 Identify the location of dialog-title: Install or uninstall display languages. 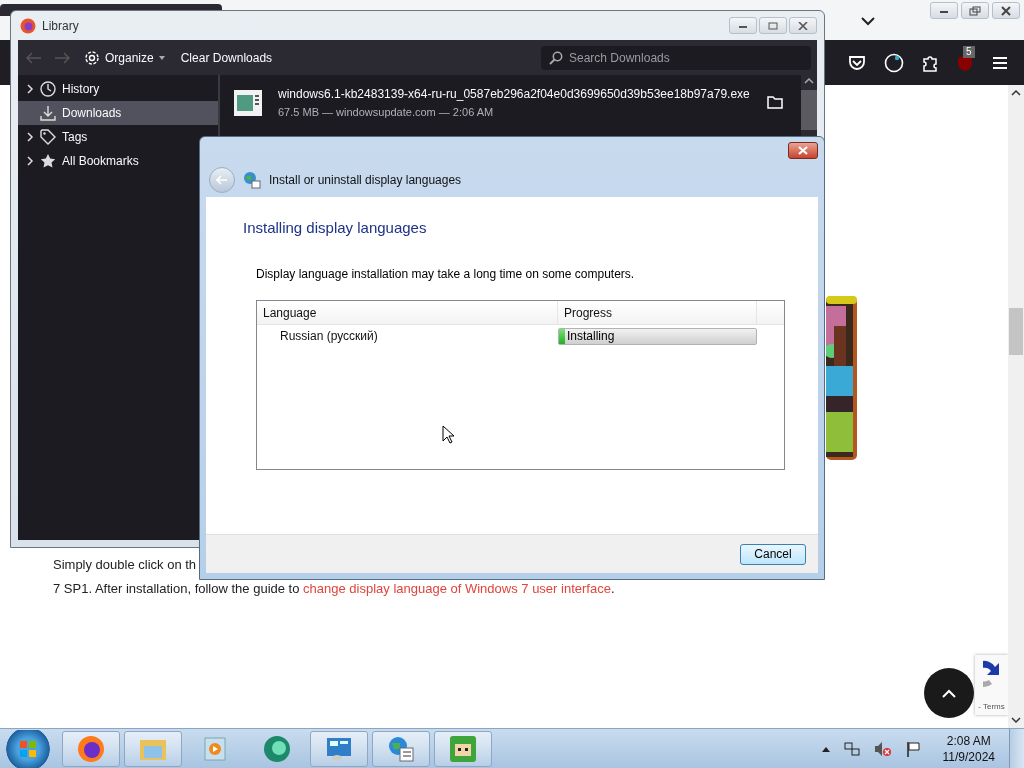
(365, 180).